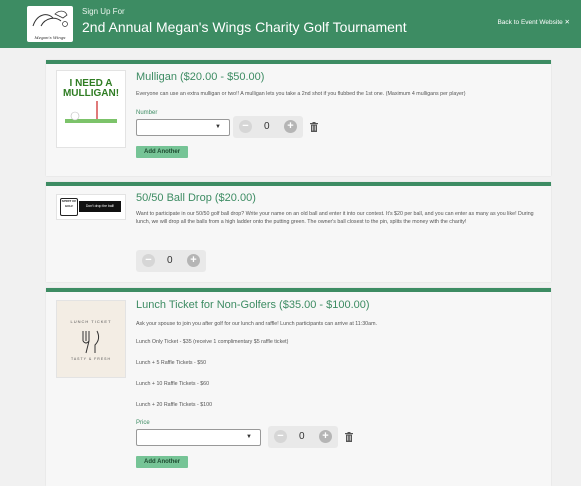 Image resolution: width=581 pixels, height=486 pixels. I want to click on megans-wings-logo: Megan's Wings, so click(50, 24).